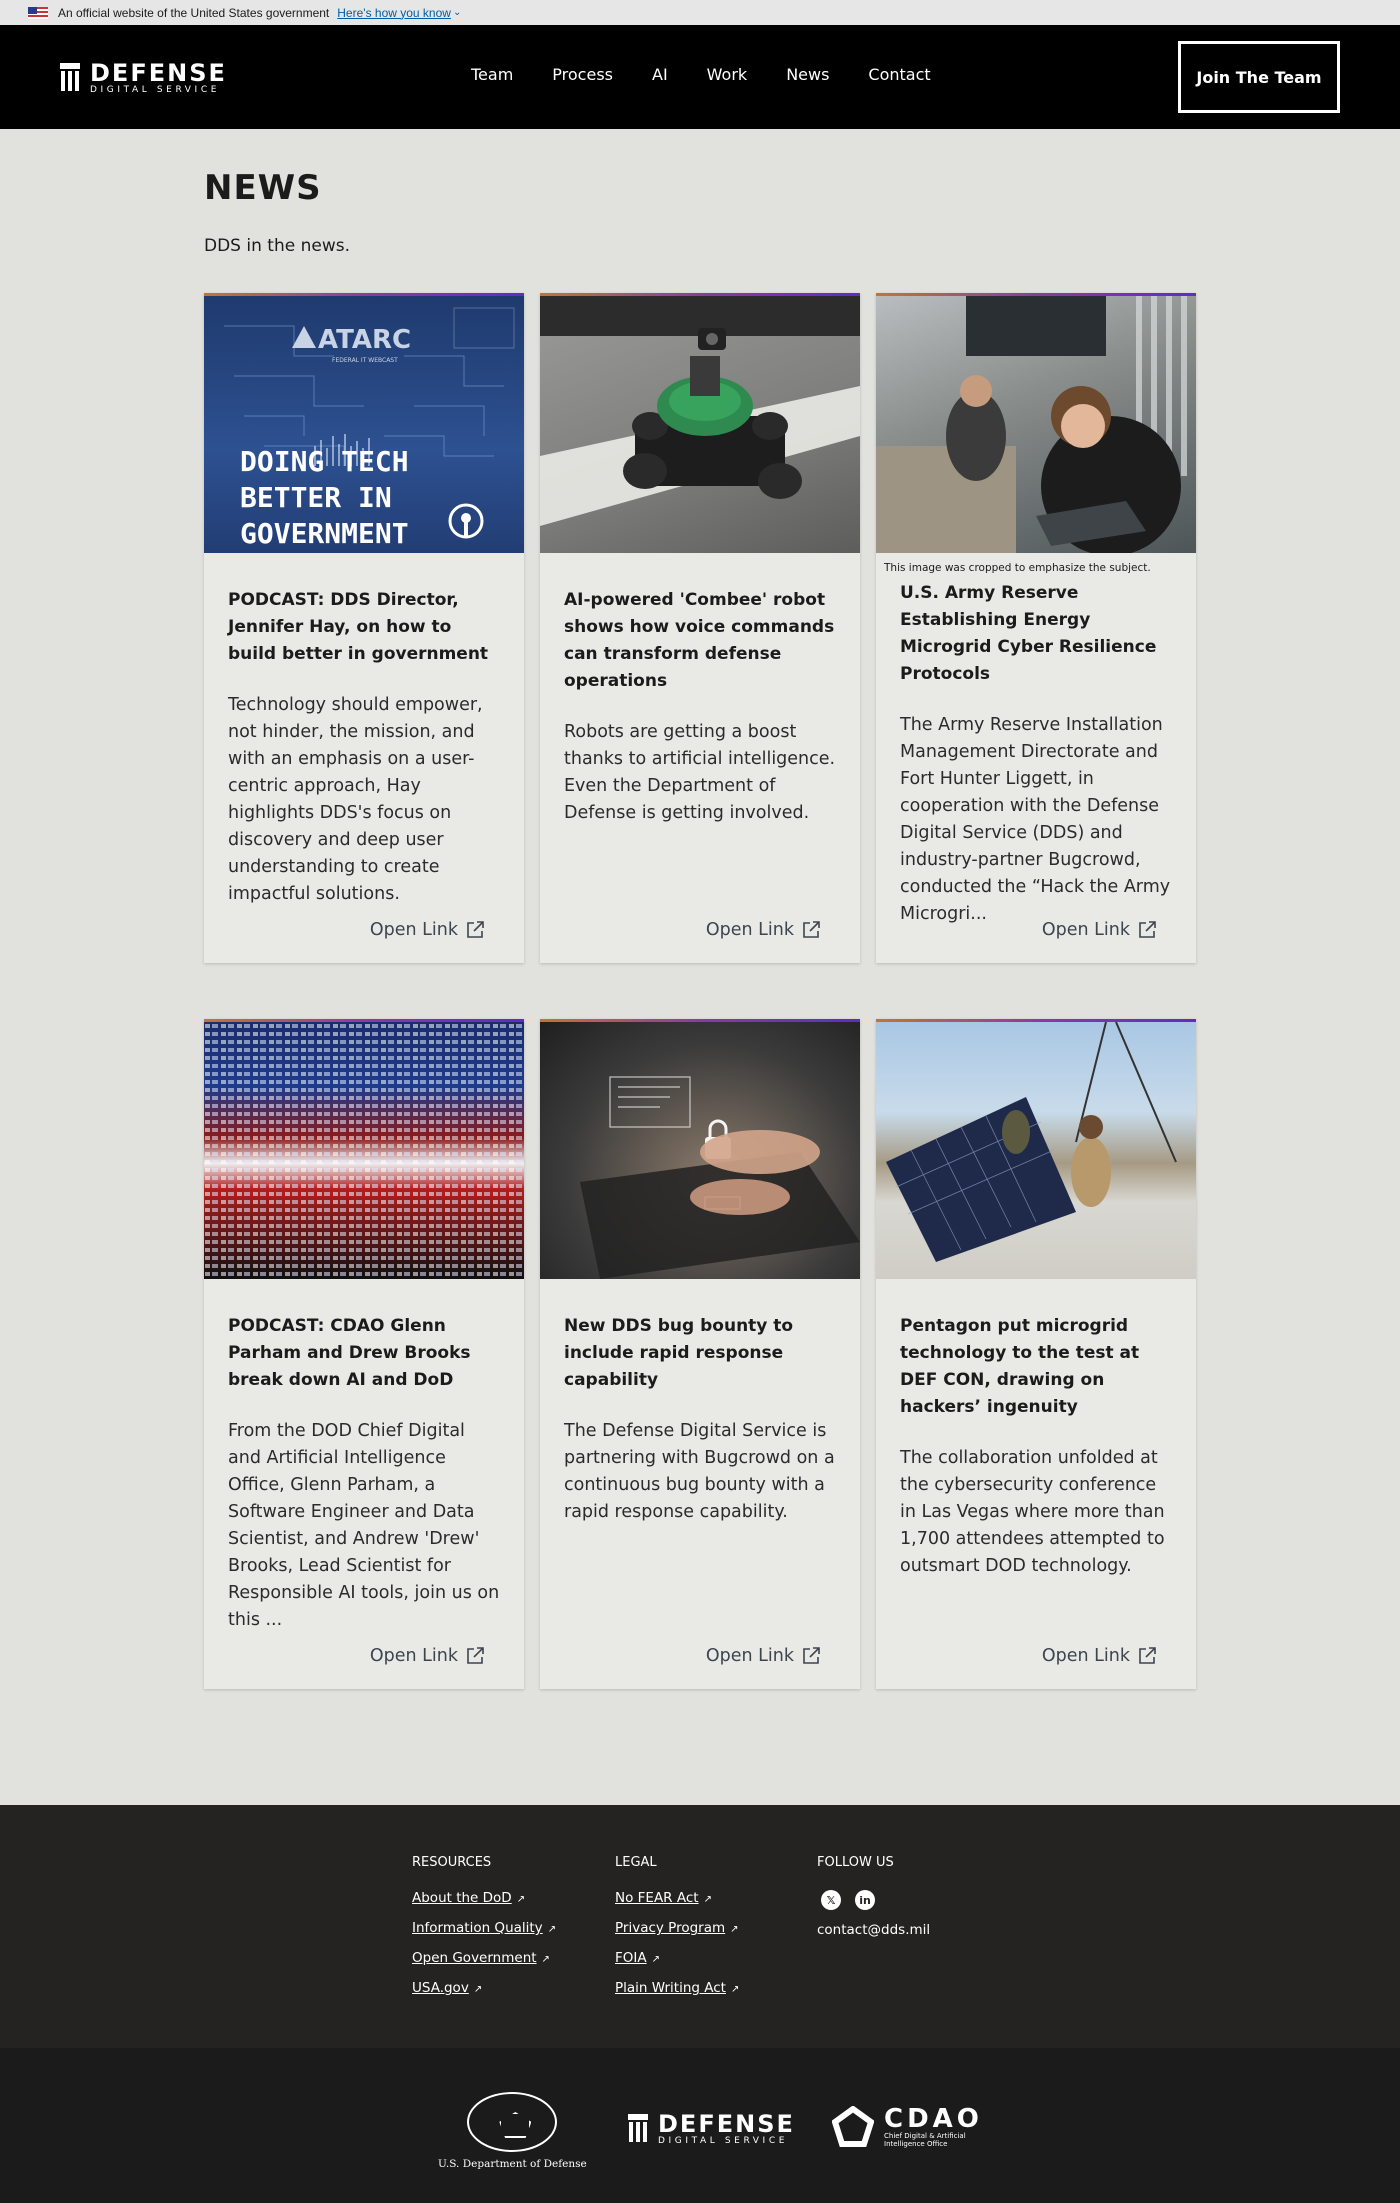 This screenshot has width=1400, height=2203. Describe the element at coordinates (582, 74) in the screenshot. I see `nav-process: Process` at that location.